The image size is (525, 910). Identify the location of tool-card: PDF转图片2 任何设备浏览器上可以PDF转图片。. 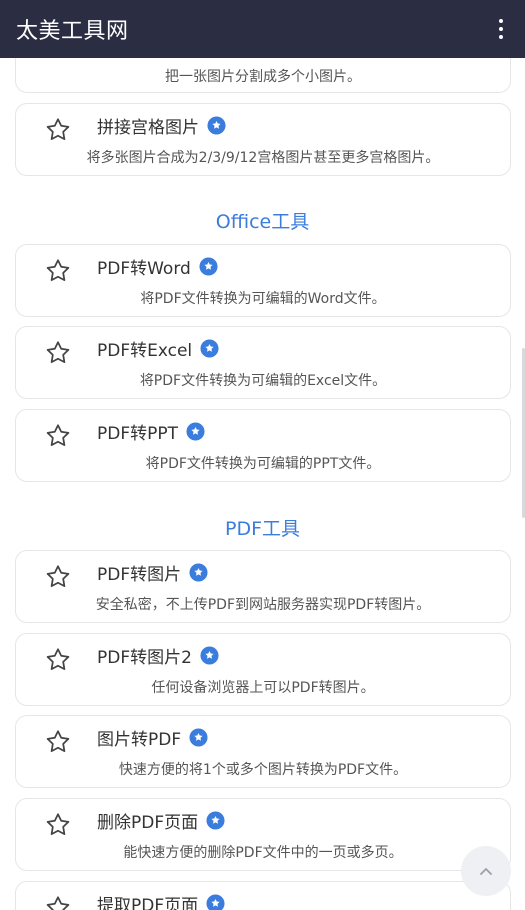
(263, 669).